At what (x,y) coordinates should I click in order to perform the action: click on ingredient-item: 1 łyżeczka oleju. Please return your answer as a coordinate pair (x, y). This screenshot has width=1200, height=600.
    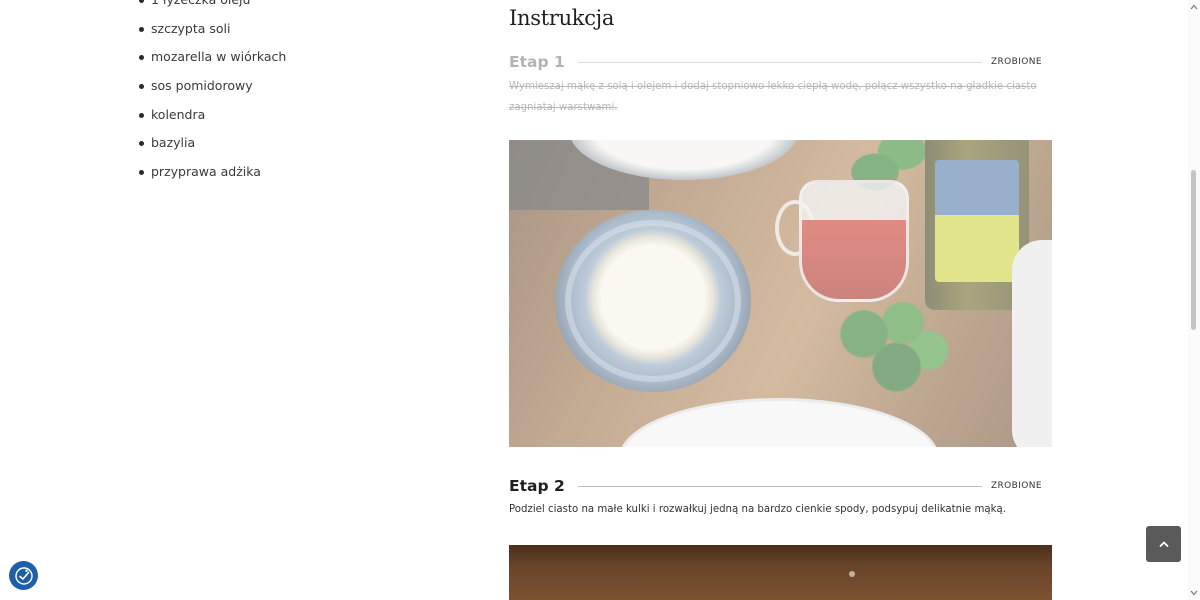
    Looking at the image, I should click on (212, 7).